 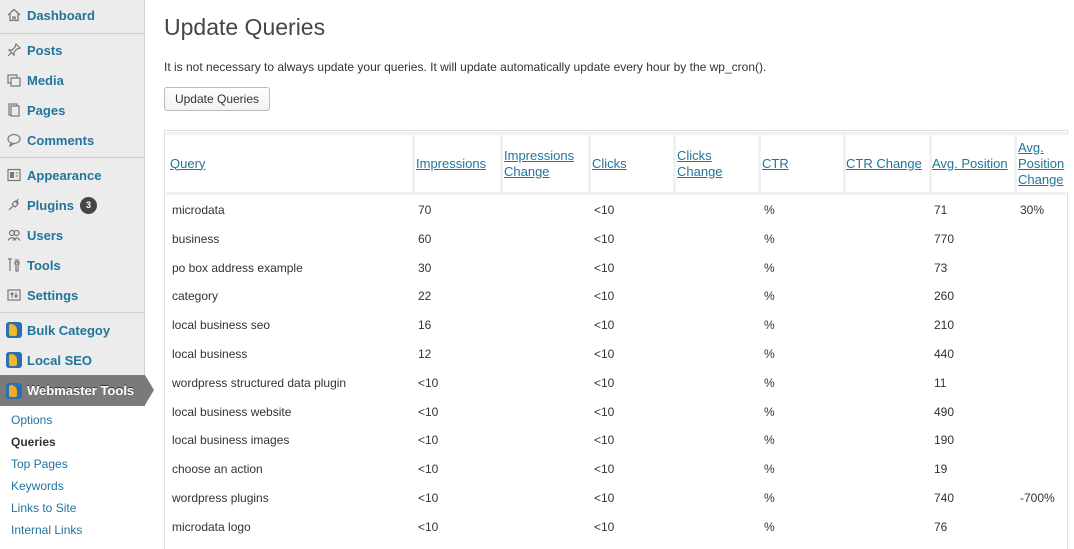 What do you see at coordinates (72, 110) in the screenshot?
I see `menu-item-pages: Pages` at bounding box center [72, 110].